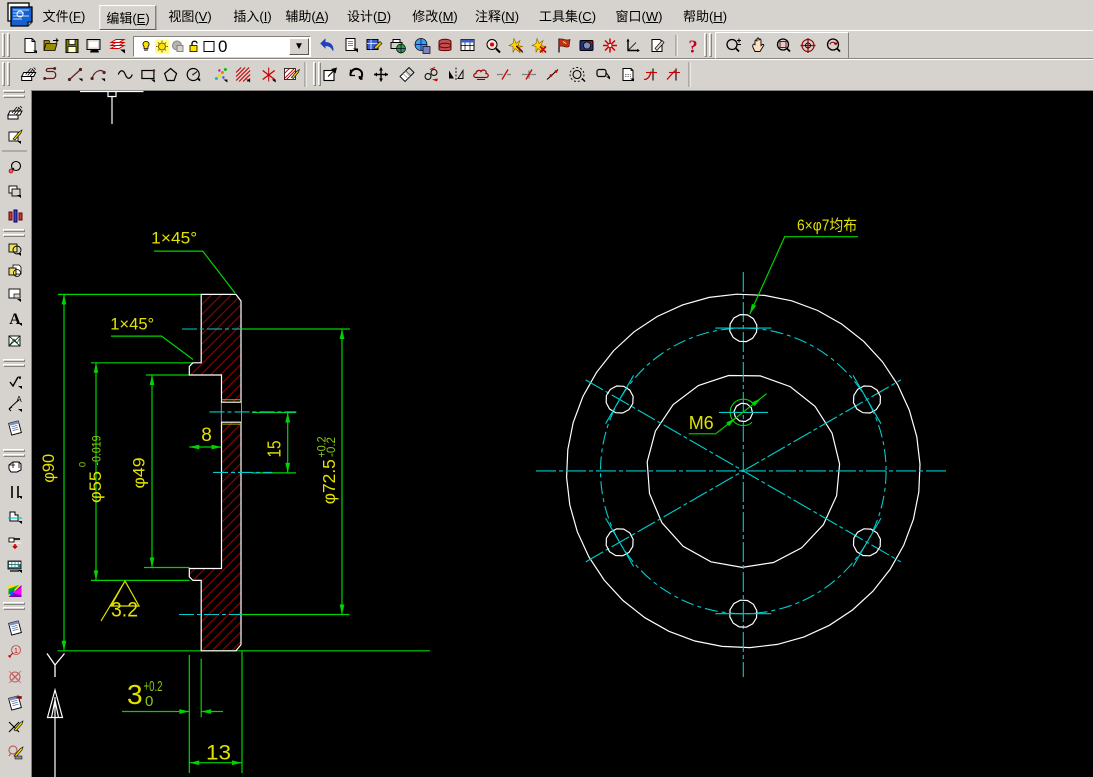 This screenshot has width=1093, height=777. I want to click on svg-text: 8, so click(206, 435).